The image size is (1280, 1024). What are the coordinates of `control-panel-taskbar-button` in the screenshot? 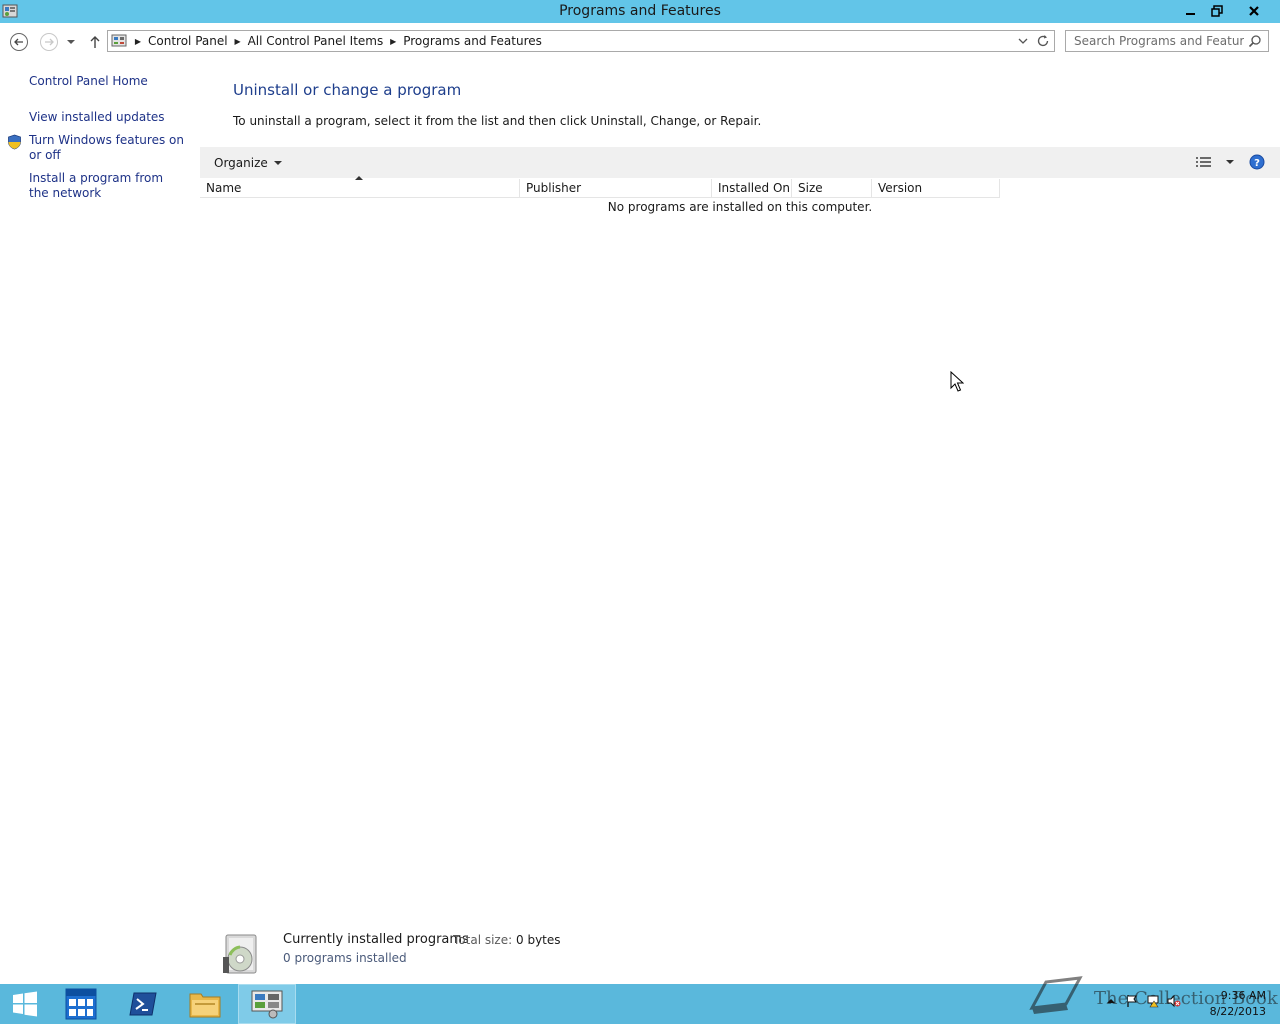 It's located at (267, 1004).